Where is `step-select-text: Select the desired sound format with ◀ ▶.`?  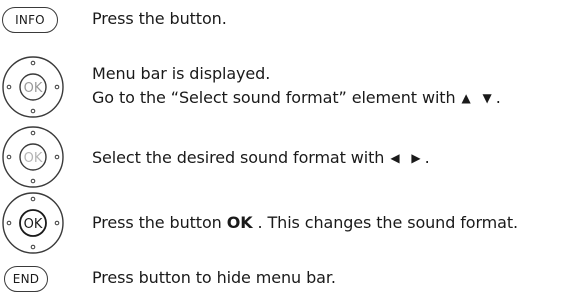
step-select-text: Select the desired sound format with ◀ ▶. is located at coordinates (261, 158).